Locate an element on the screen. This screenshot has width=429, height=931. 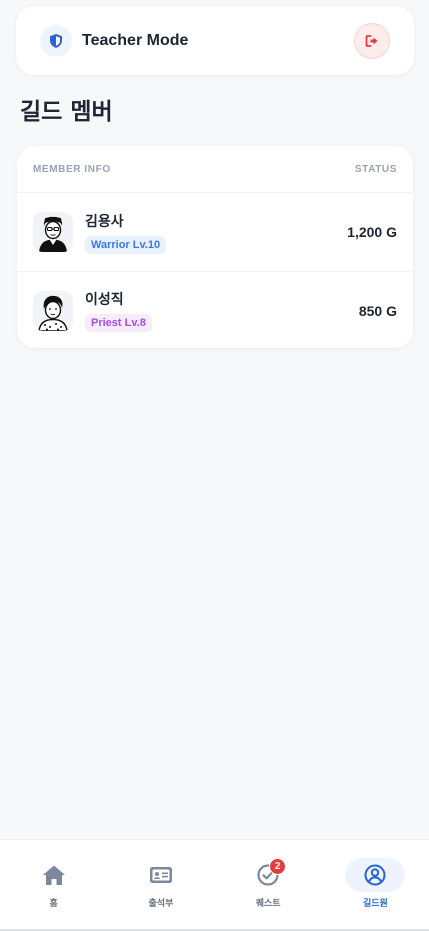
mode-title: Teacher Mode is located at coordinates (135, 40).